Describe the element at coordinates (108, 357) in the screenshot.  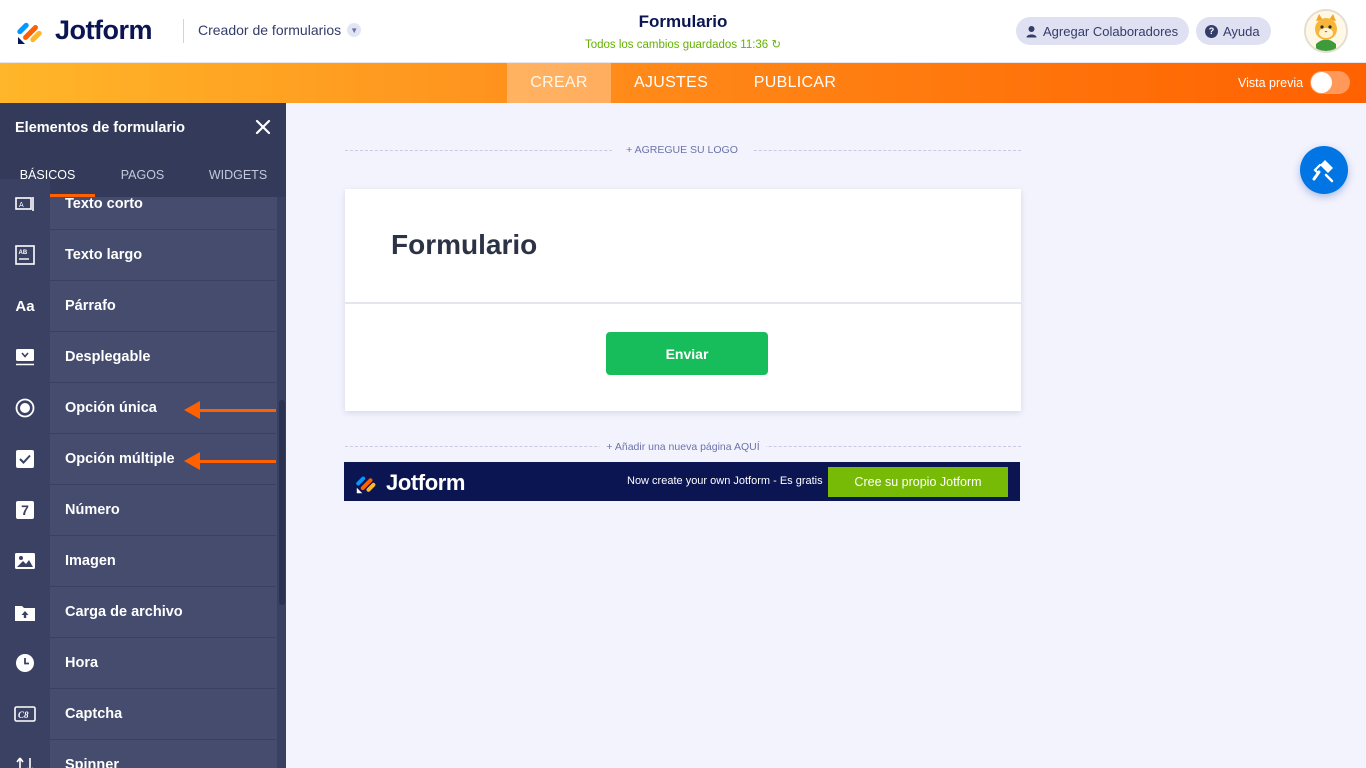
I see `element-label: Desplegable` at that location.